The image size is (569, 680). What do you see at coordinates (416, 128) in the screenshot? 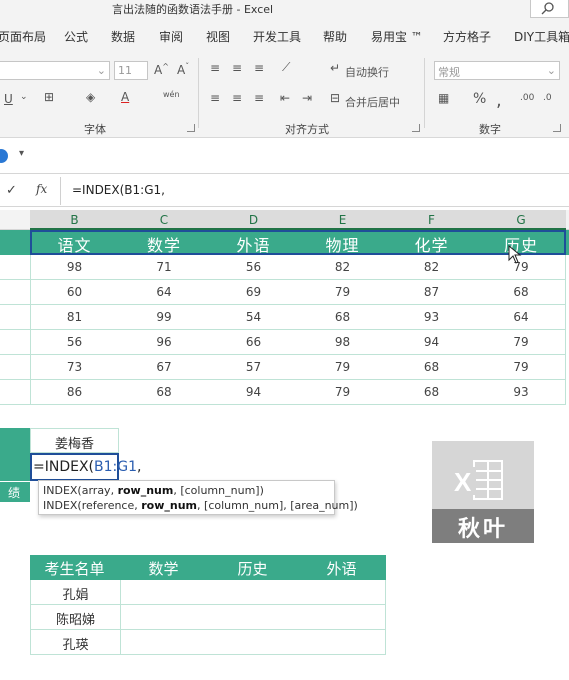
I see `alignment-dialog-launcher` at bounding box center [416, 128].